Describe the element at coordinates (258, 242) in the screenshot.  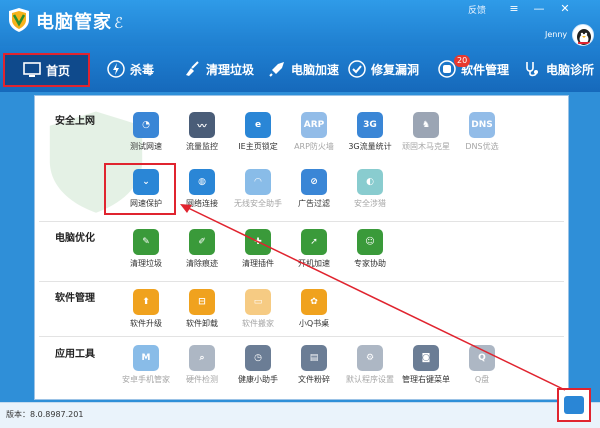
I see `puzzle-icon: ✚` at that location.